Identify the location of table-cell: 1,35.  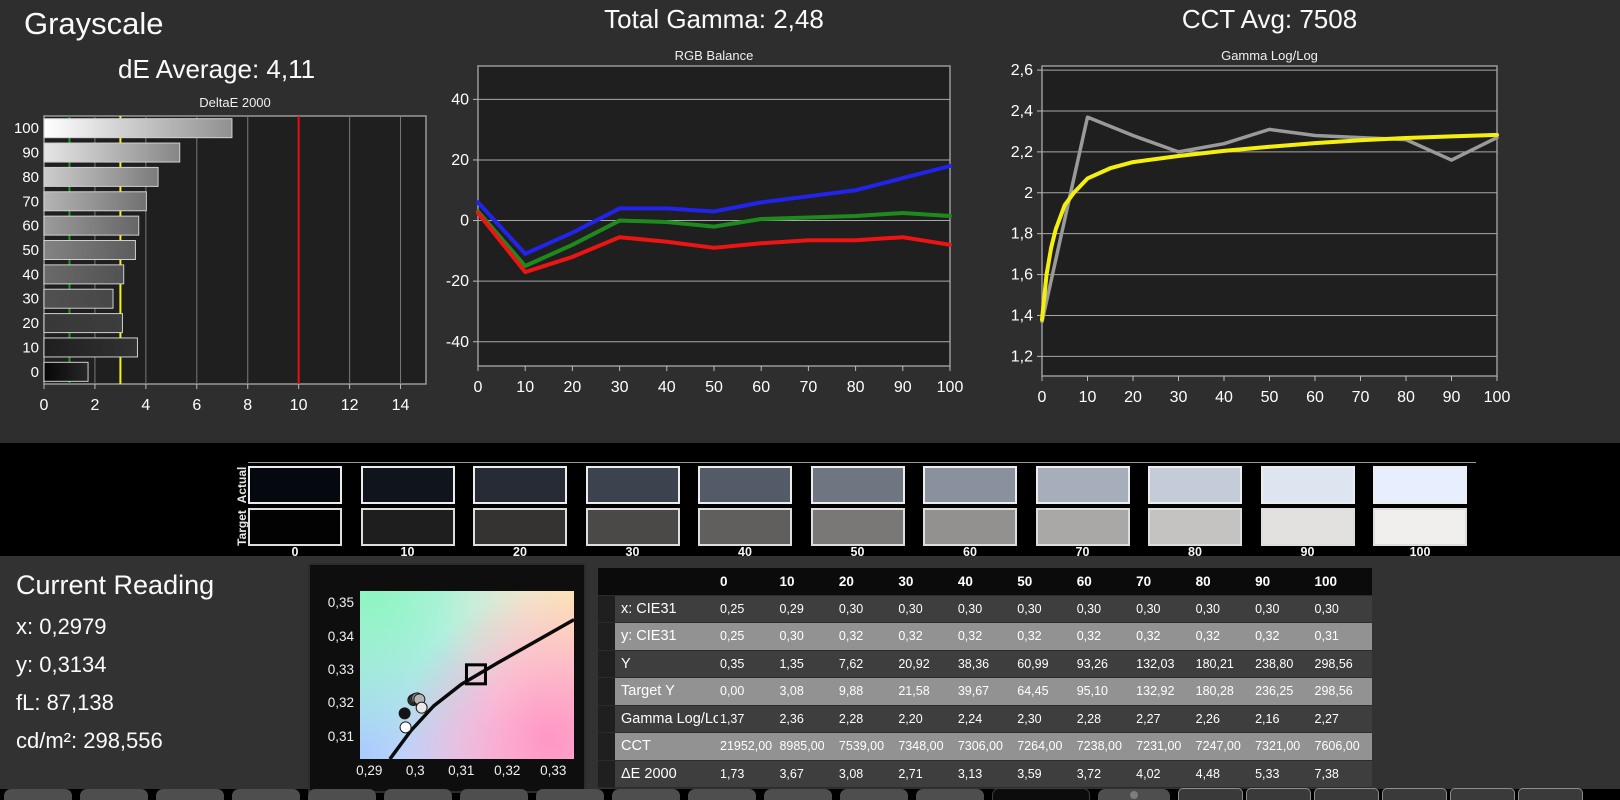
(791, 663).